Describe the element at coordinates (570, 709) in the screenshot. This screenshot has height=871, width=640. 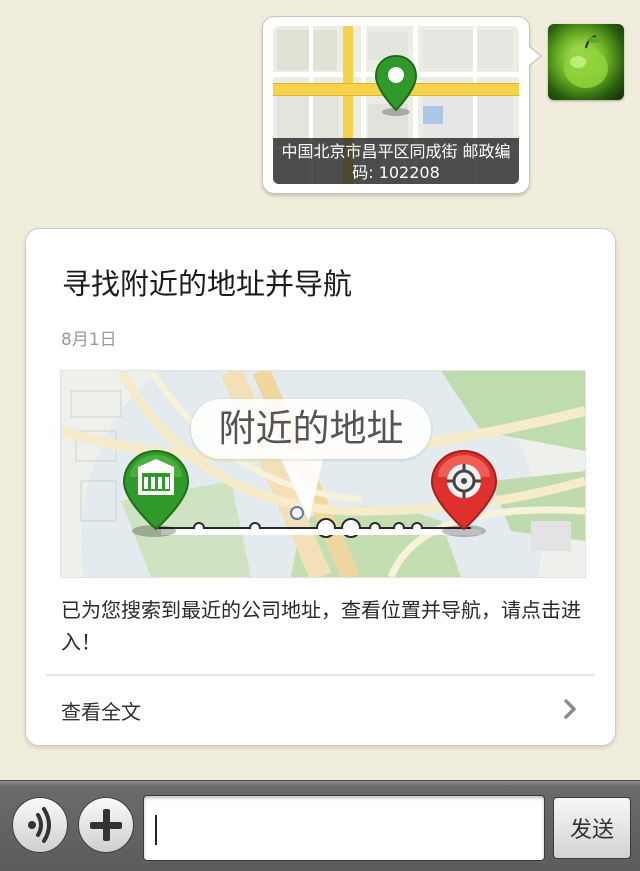
I see `chevron-right-icon` at that location.